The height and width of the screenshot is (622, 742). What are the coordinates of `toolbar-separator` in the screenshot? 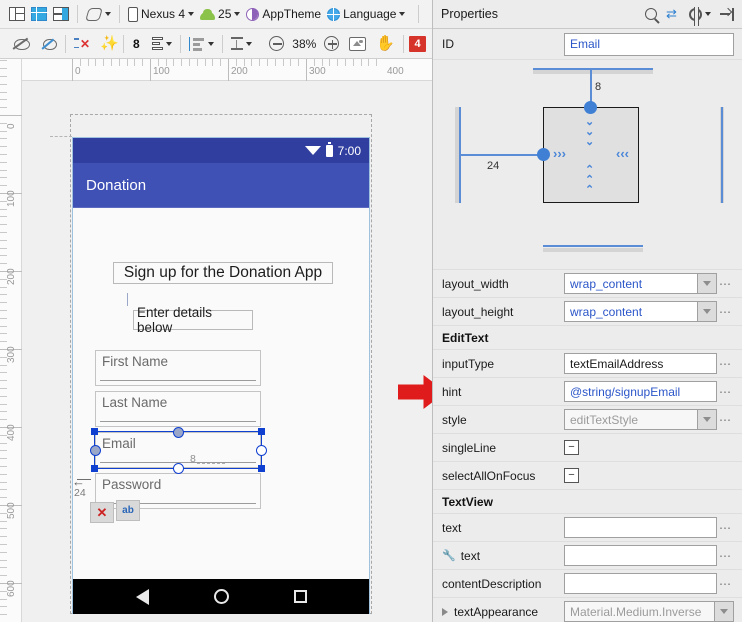 It's located at (119, 14).